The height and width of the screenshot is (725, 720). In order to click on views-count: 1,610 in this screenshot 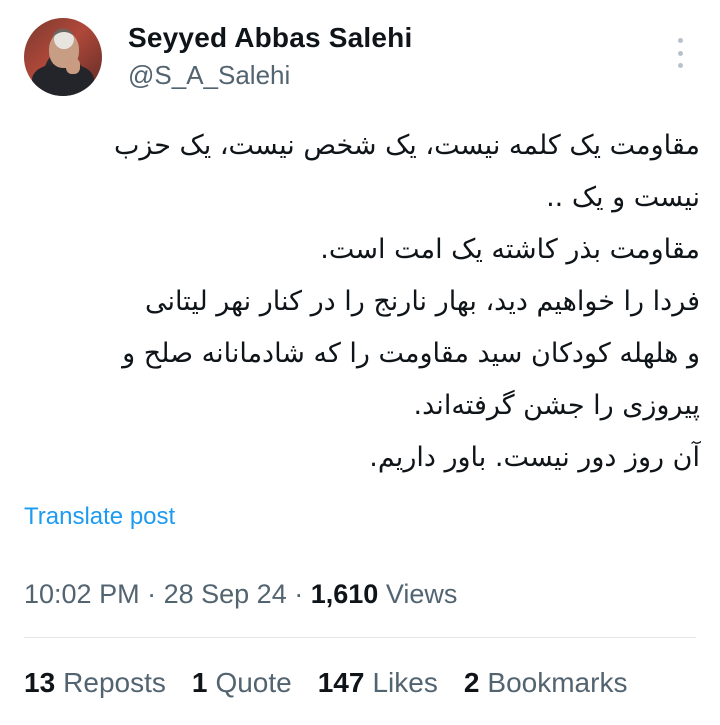, I will do `click(344, 594)`.